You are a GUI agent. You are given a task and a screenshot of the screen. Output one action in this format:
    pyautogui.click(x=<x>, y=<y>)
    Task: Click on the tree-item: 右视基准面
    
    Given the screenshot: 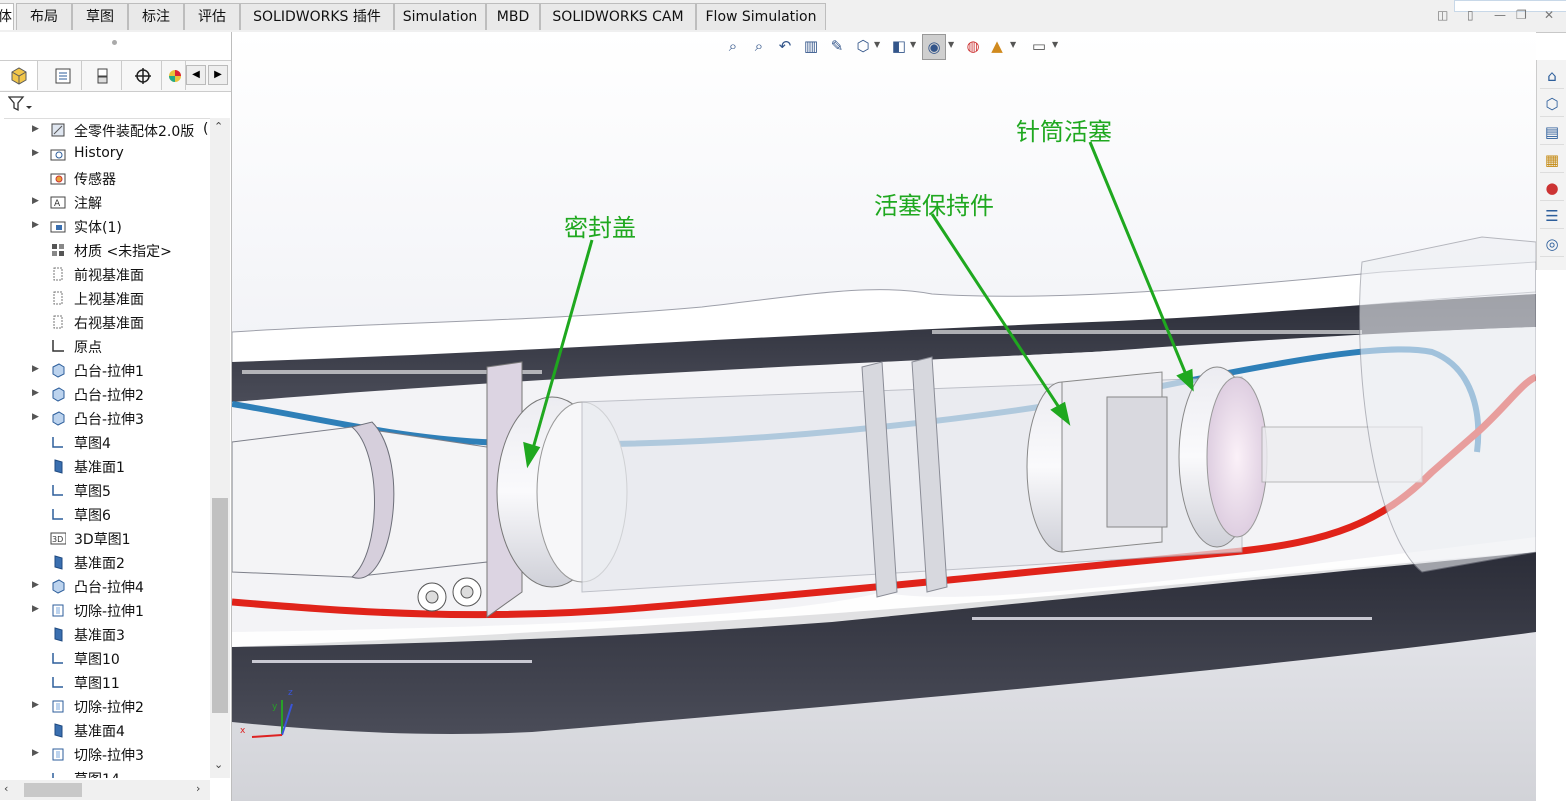 What is the action you would take?
    pyautogui.click(x=105, y=322)
    